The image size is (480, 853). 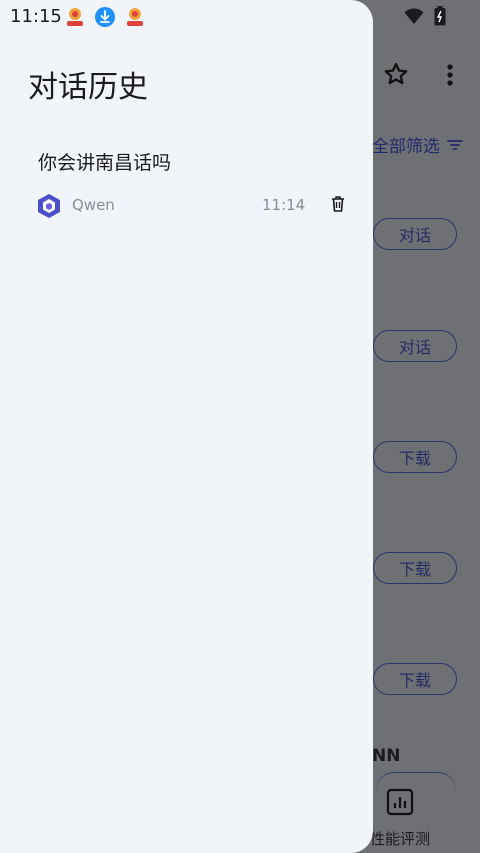 What do you see at coordinates (93, 205) in the screenshot?
I see `conversation-model: Qwen` at bounding box center [93, 205].